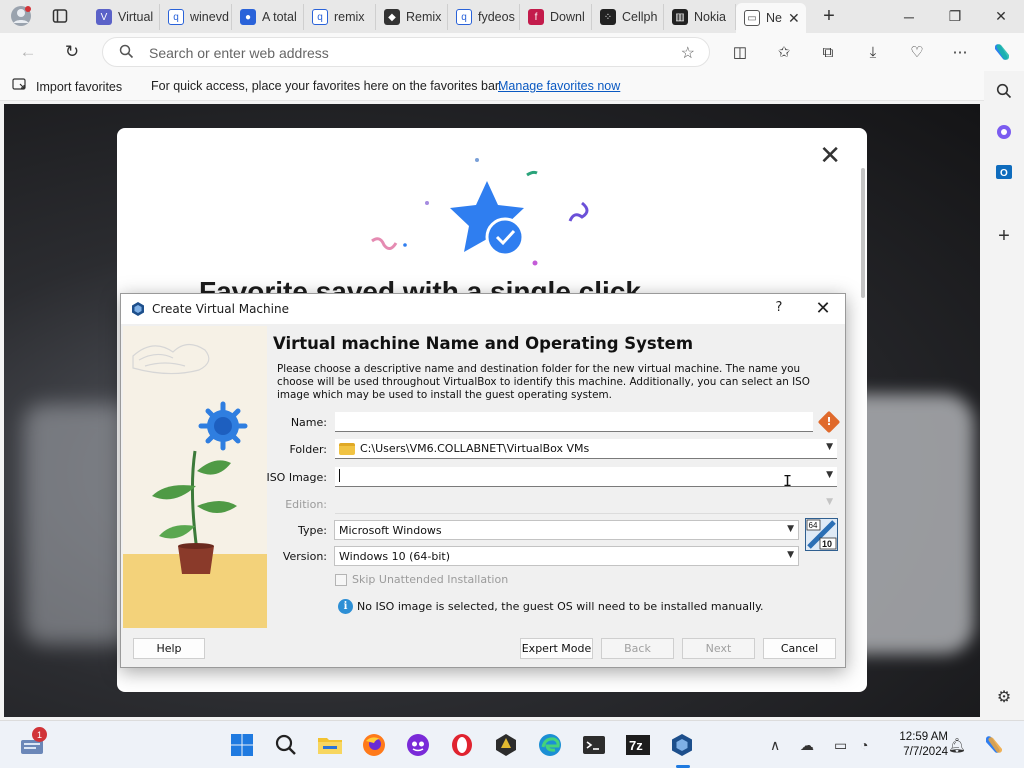 The width and height of the screenshot is (1024, 768). I want to click on sidebar-settings-icon: ⚙, so click(1004, 697).